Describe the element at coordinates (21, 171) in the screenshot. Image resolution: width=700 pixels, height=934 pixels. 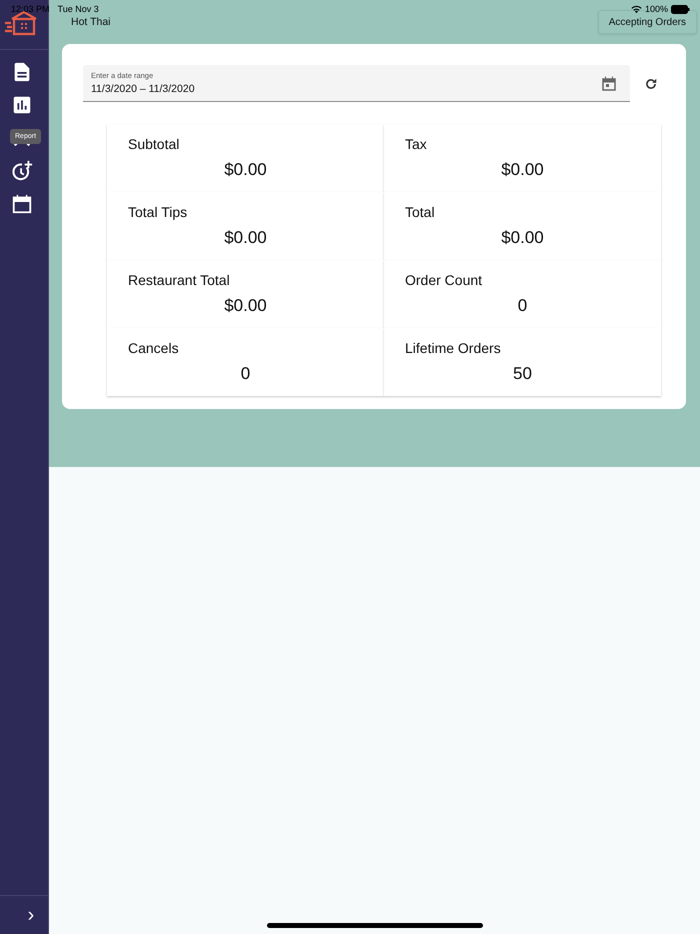
I see `timer-add-icon` at that location.